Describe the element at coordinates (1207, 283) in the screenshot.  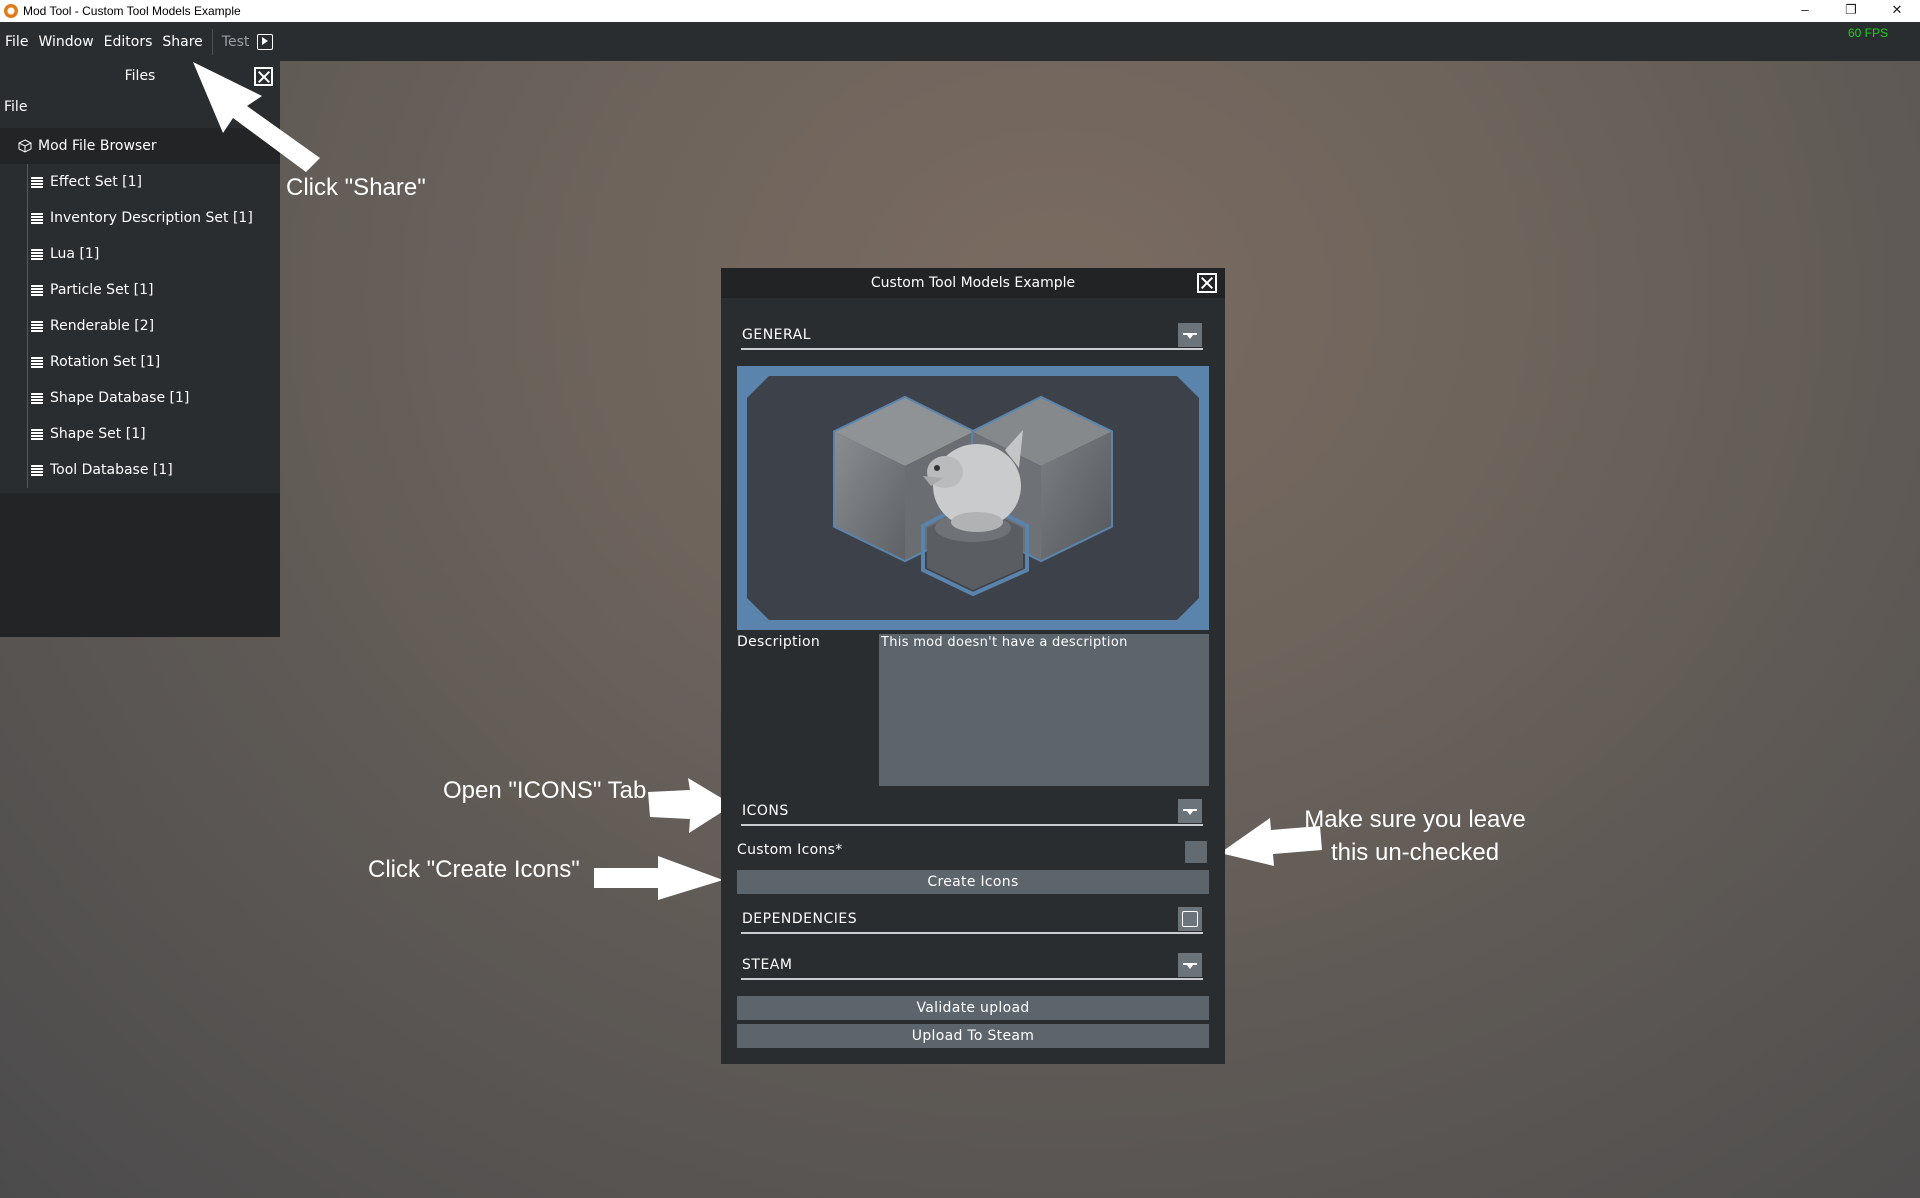
I see `close-icon` at that location.